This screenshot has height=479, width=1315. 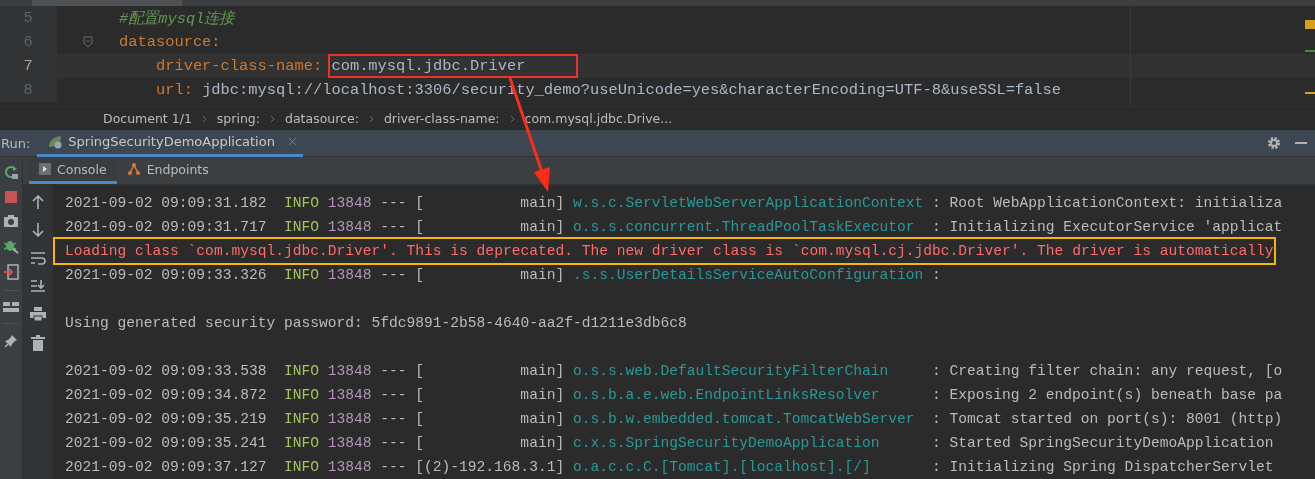 I want to click on wrap-icon, so click(x=38, y=258).